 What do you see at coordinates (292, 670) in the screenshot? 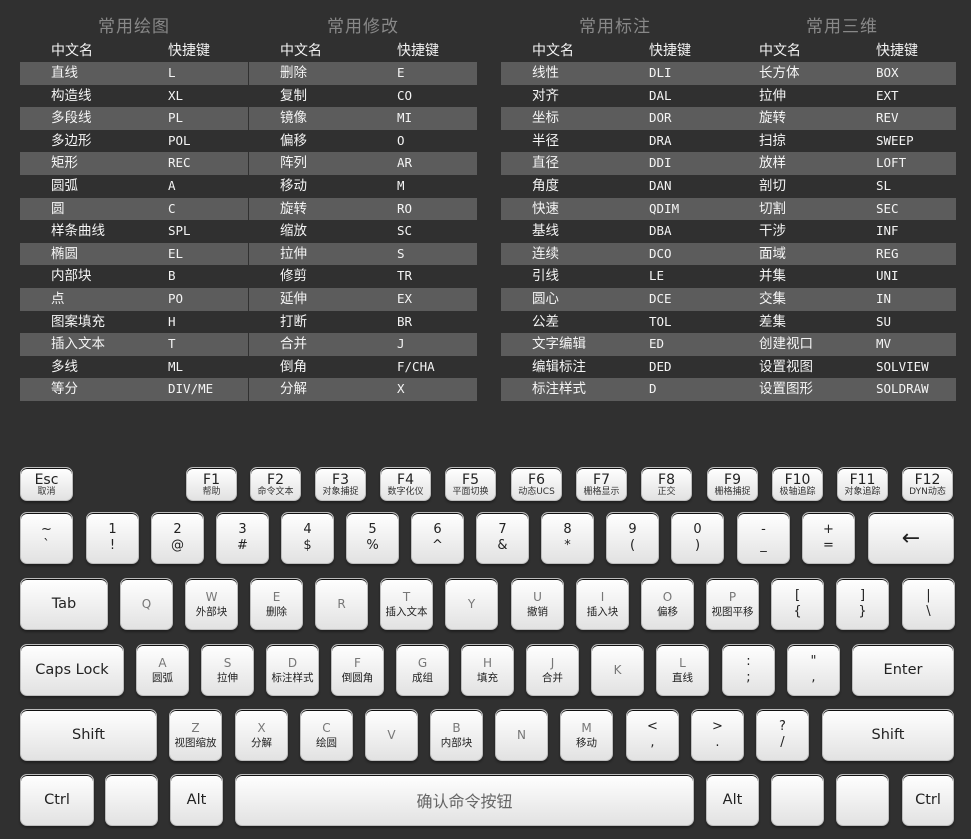
I see `home-row-key: D 标注样式` at bounding box center [292, 670].